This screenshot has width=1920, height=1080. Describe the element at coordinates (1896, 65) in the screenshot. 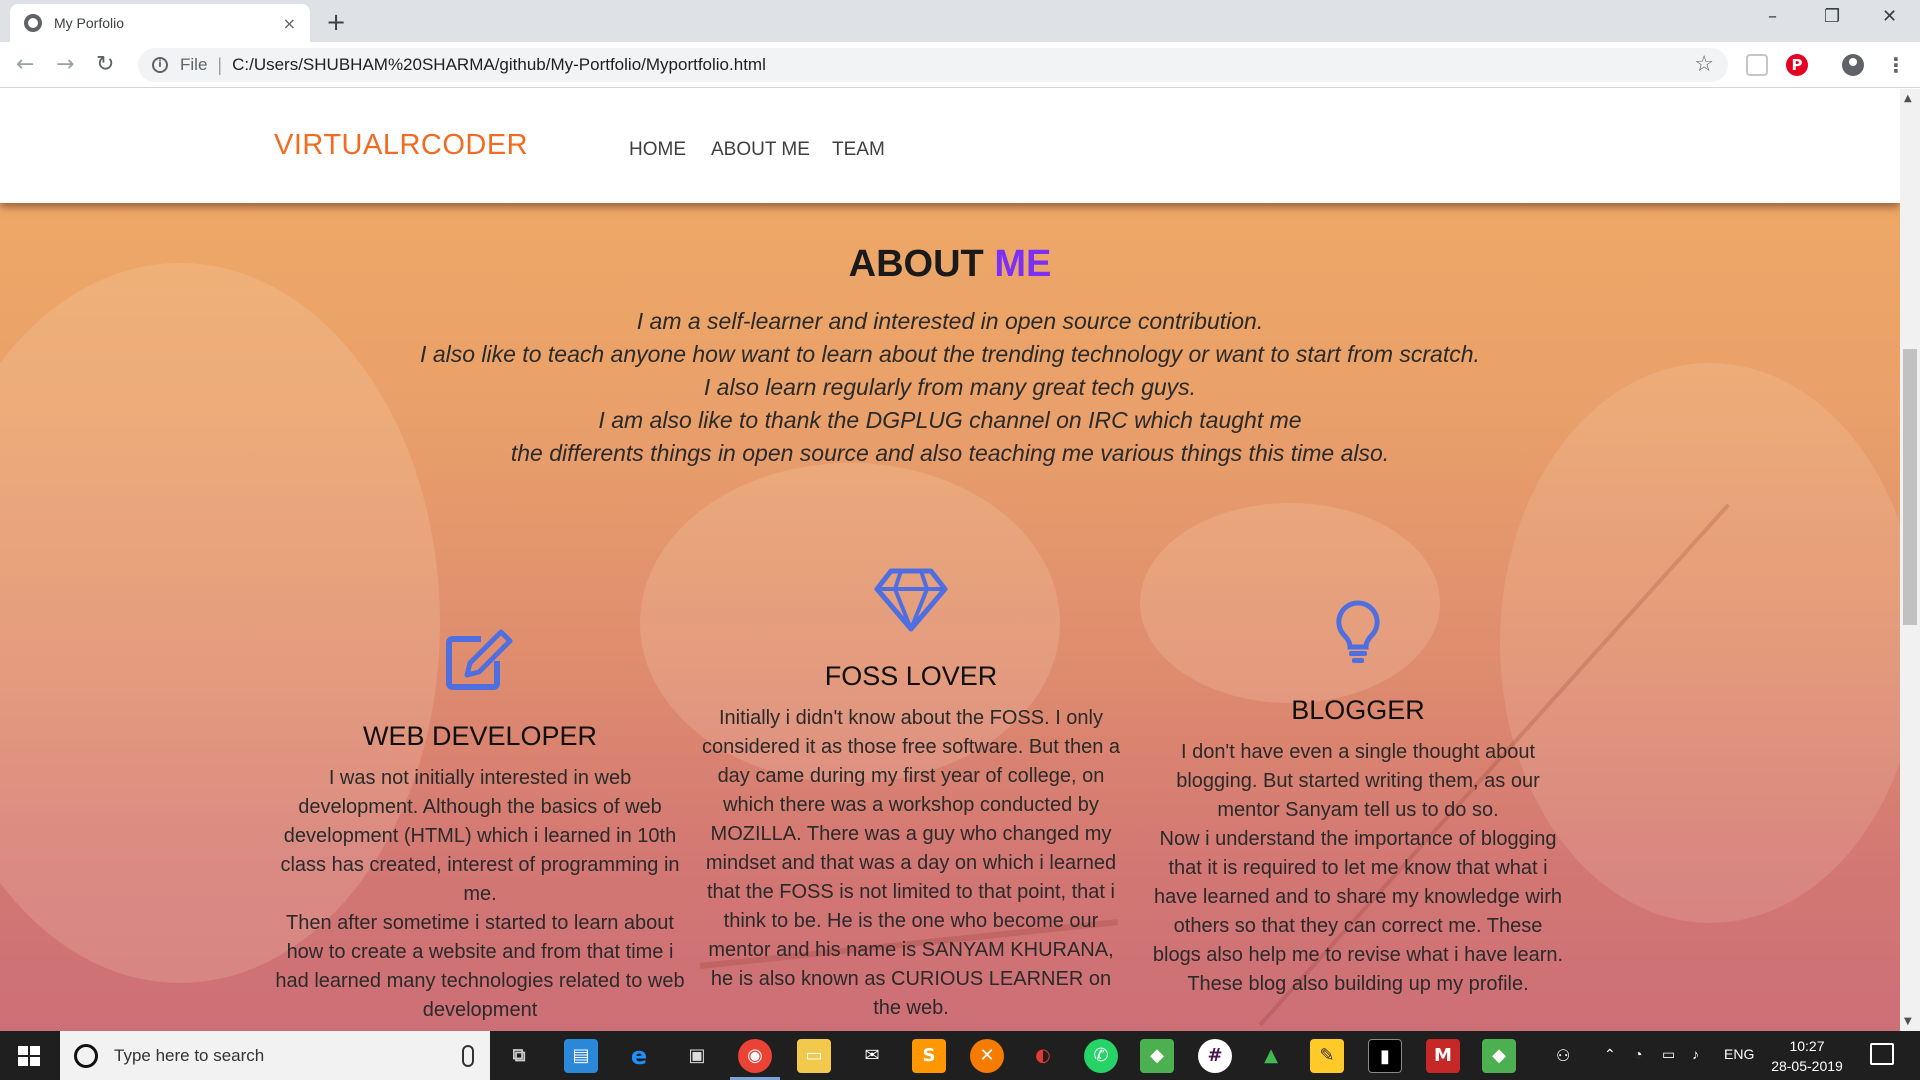

I see `menu-icon: ⋮` at that location.